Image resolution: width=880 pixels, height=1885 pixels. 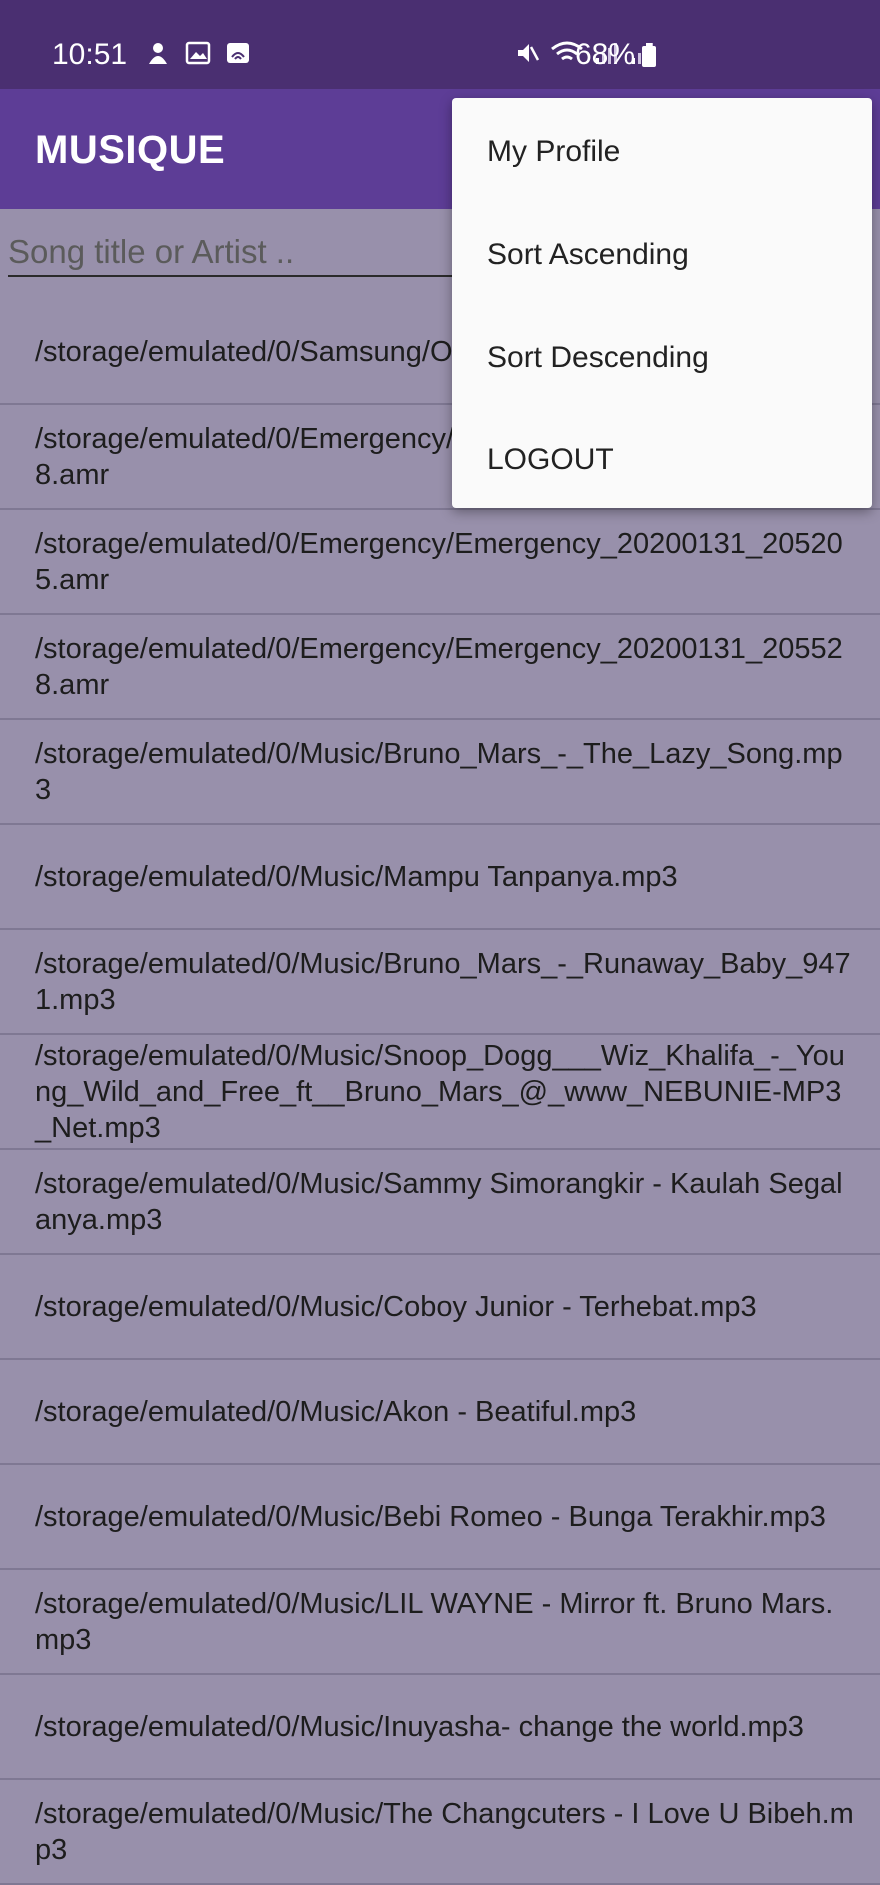 What do you see at coordinates (550, 460) in the screenshot?
I see `menu-item-logout: LOGOUT` at bounding box center [550, 460].